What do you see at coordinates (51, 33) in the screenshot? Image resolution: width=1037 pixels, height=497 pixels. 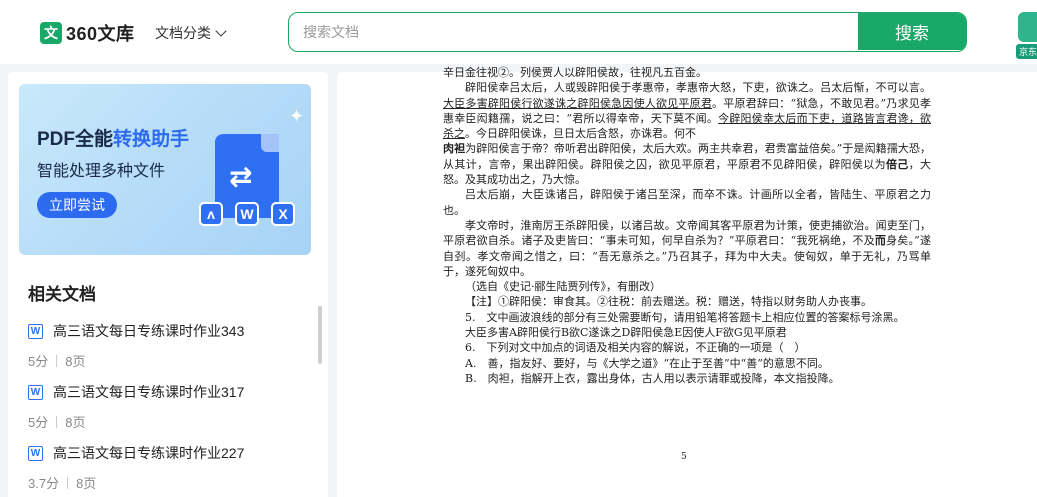 I see `logo-mark-icon: 文` at bounding box center [51, 33].